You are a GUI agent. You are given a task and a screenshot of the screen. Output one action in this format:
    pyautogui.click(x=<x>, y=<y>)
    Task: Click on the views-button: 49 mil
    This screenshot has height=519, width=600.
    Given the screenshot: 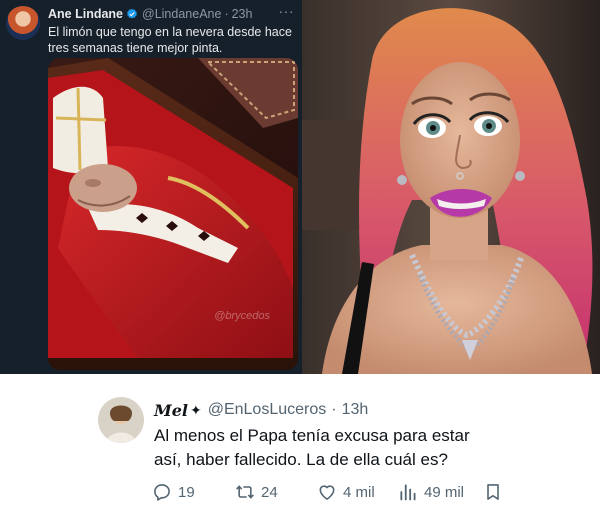 What is the action you would take?
    pyautogui.click(x=431, y=492)
    